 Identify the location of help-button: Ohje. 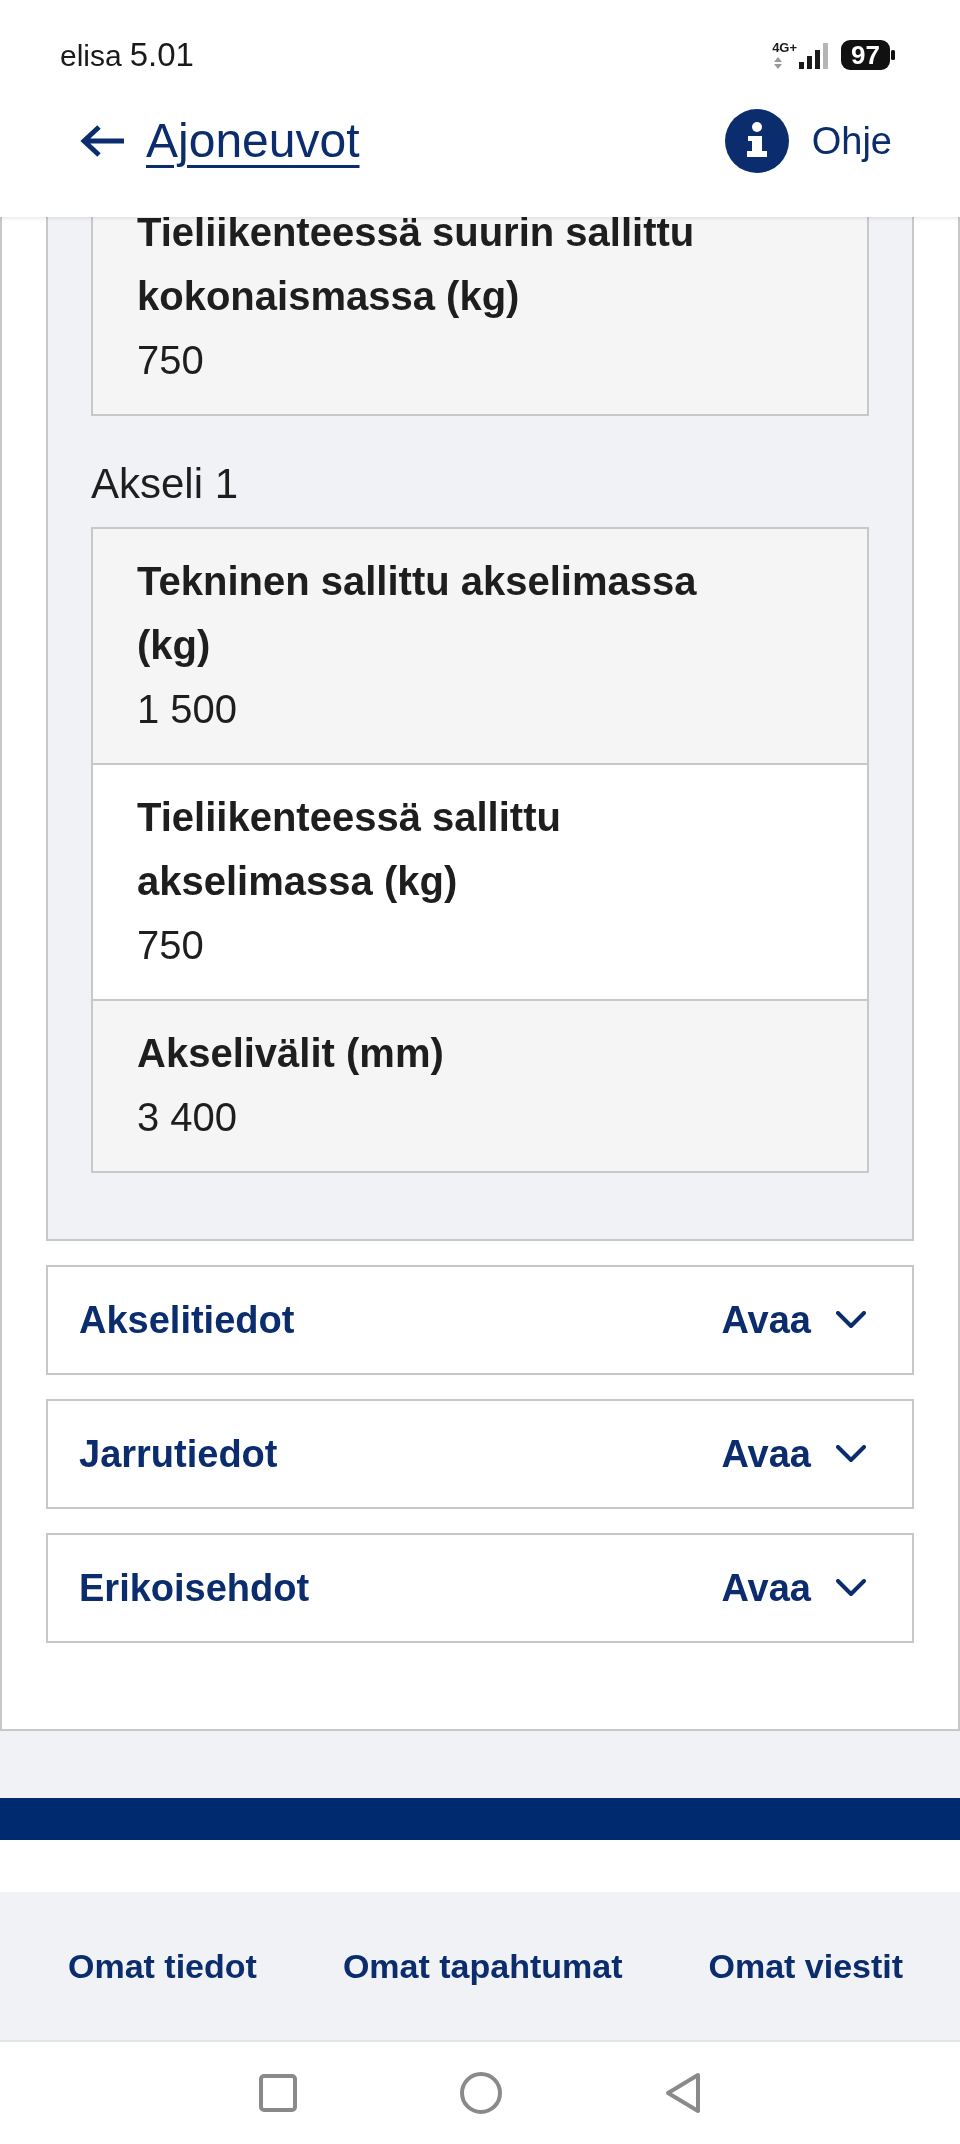
(808, 141).